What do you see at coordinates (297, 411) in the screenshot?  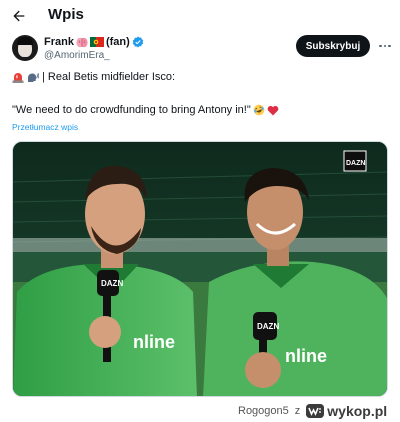 I see `watermark-separator: z` at bounding box center [297, 411].